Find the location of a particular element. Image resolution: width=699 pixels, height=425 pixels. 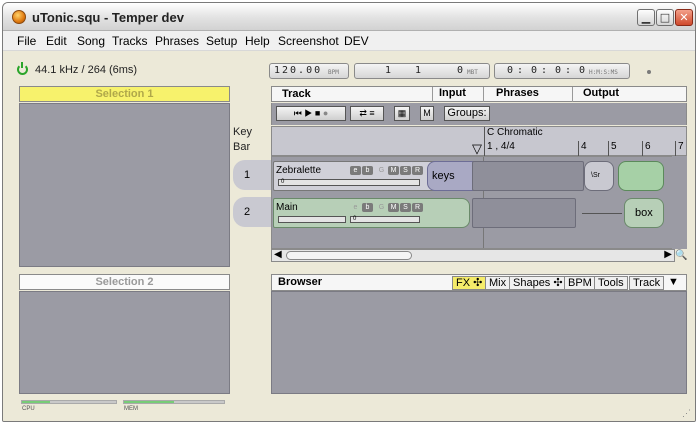

transport-controls: ⏮ ▶ ■ ● is located at coordinates (311, 113).